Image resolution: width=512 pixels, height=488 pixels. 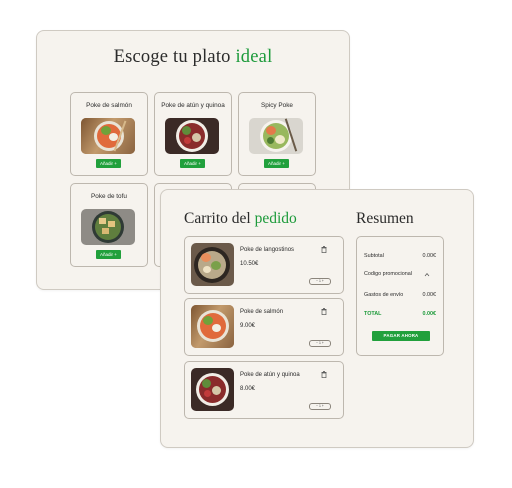 I want to click on dish-name: Poke de atún y quinoa, so click(x=193, y=105).